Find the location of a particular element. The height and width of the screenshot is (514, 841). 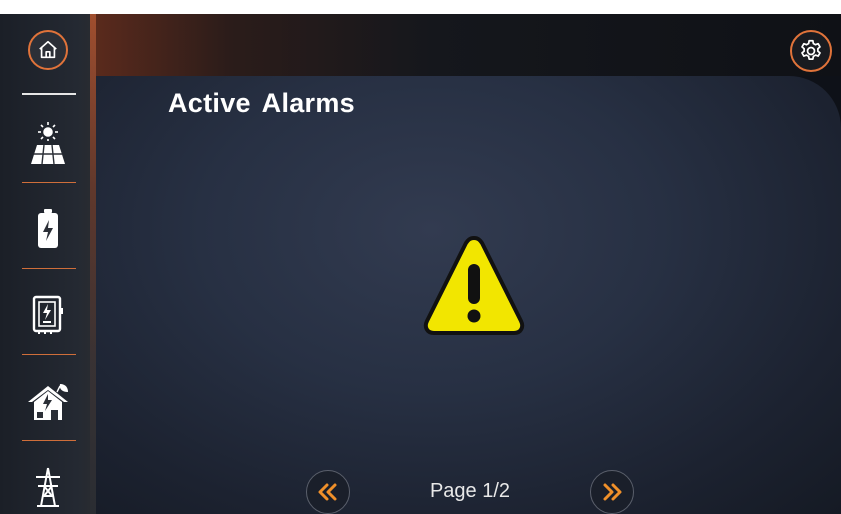

solar-panel-icon is located at coordinates (48, 143).